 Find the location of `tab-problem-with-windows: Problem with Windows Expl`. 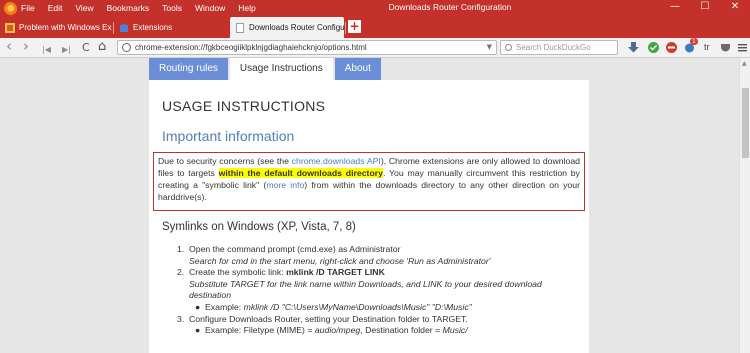

tab-problem-with-windows: Problem with Windows Expl is located at coordinates (56, 27).